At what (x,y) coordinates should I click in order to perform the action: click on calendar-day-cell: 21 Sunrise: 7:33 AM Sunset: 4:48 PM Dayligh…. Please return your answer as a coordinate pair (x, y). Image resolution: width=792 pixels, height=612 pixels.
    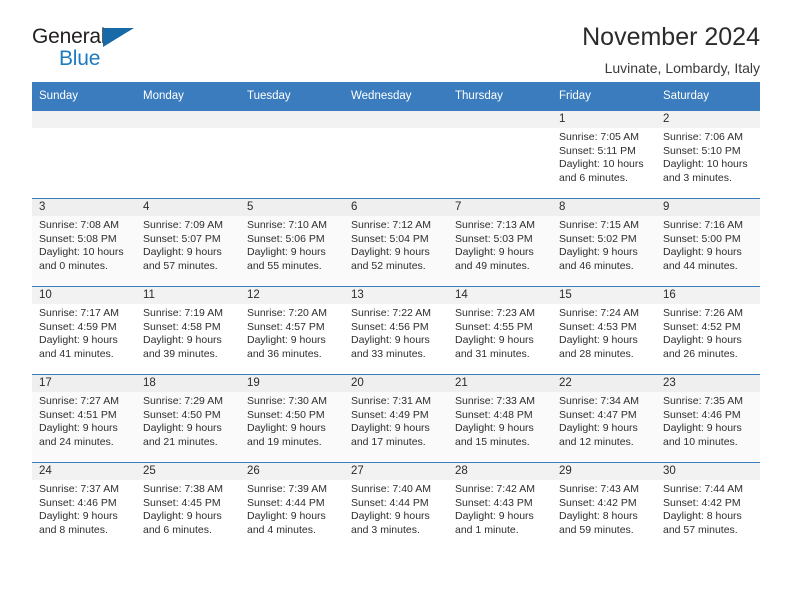
    Looking at the image, I should click on (500, 418).